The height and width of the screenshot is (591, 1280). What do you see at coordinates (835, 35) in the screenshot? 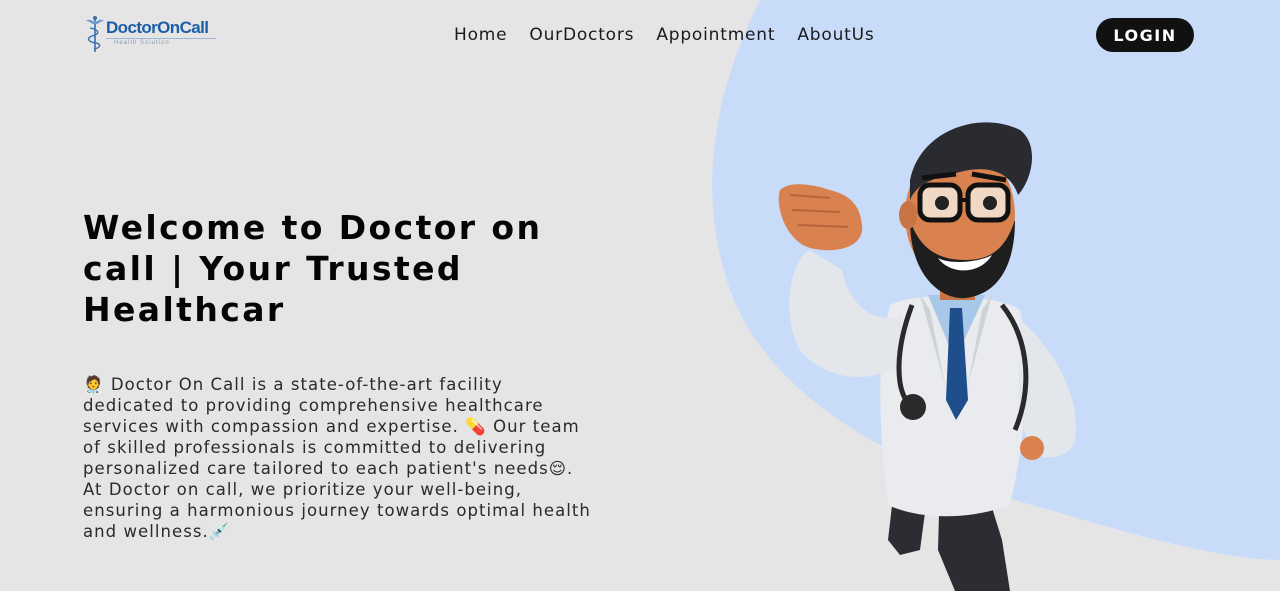
I see `nav-about-us: AboutUs` at bounding box center [835, 35].